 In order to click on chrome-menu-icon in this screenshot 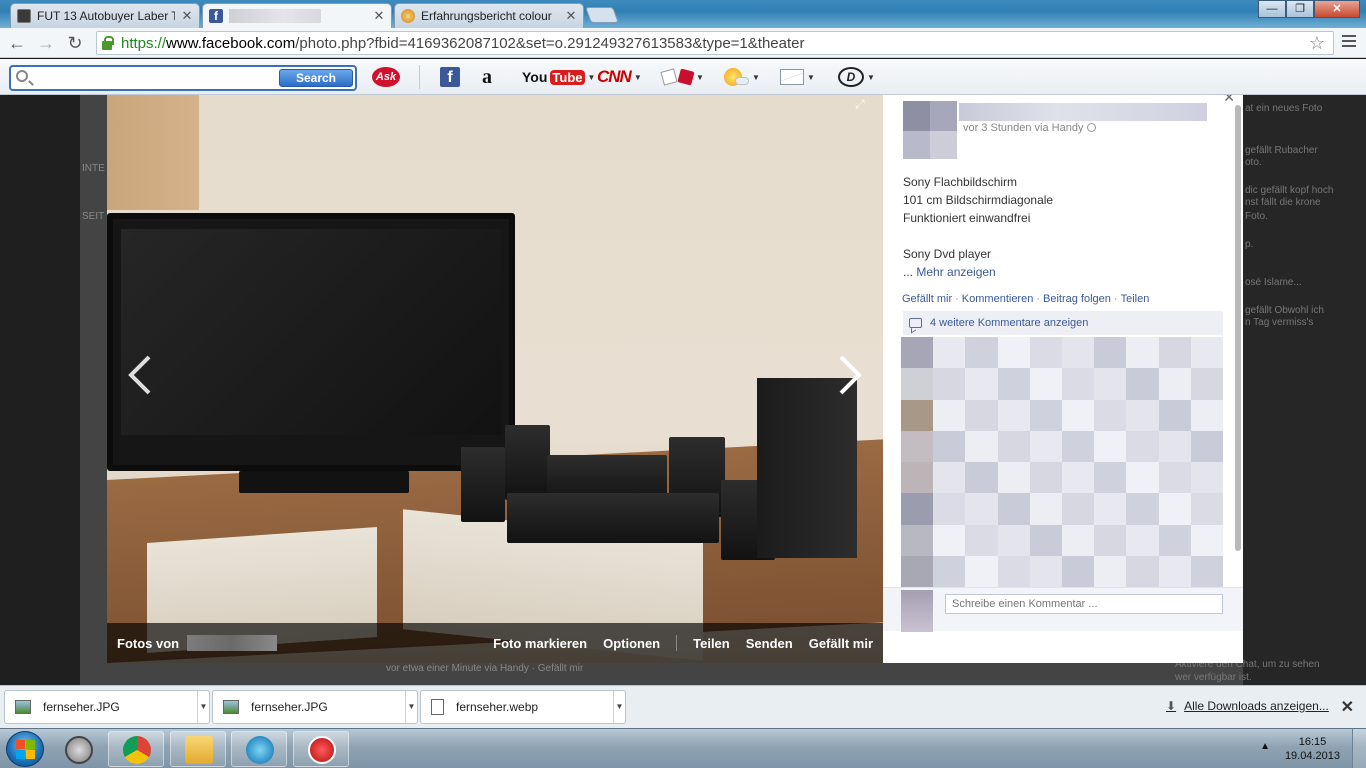, I will do `click(1349, 42)`.